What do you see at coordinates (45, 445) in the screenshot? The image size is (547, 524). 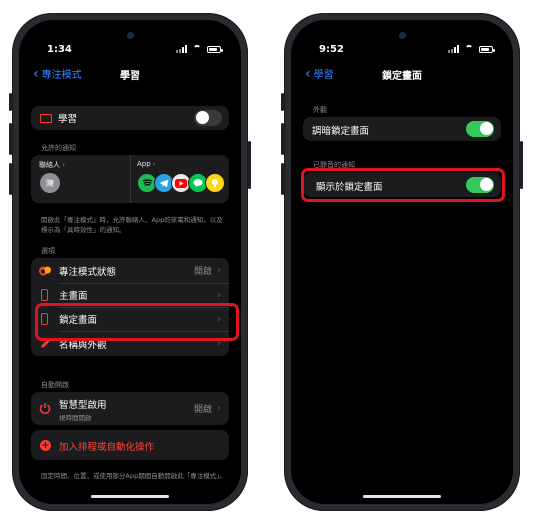 I see `add-circle-icon: +` at bounding box center [45, 445].